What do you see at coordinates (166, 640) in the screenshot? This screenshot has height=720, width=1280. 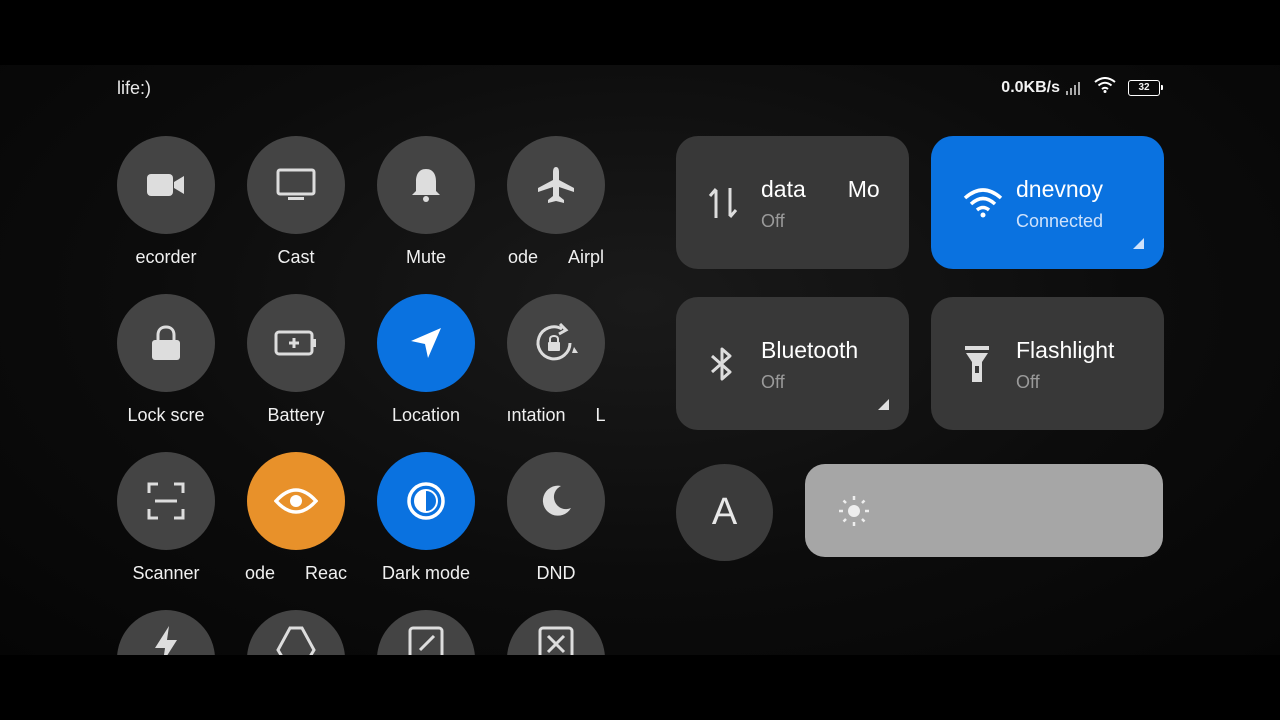 I see `lightning-icon` at bounding box center [166, 640].